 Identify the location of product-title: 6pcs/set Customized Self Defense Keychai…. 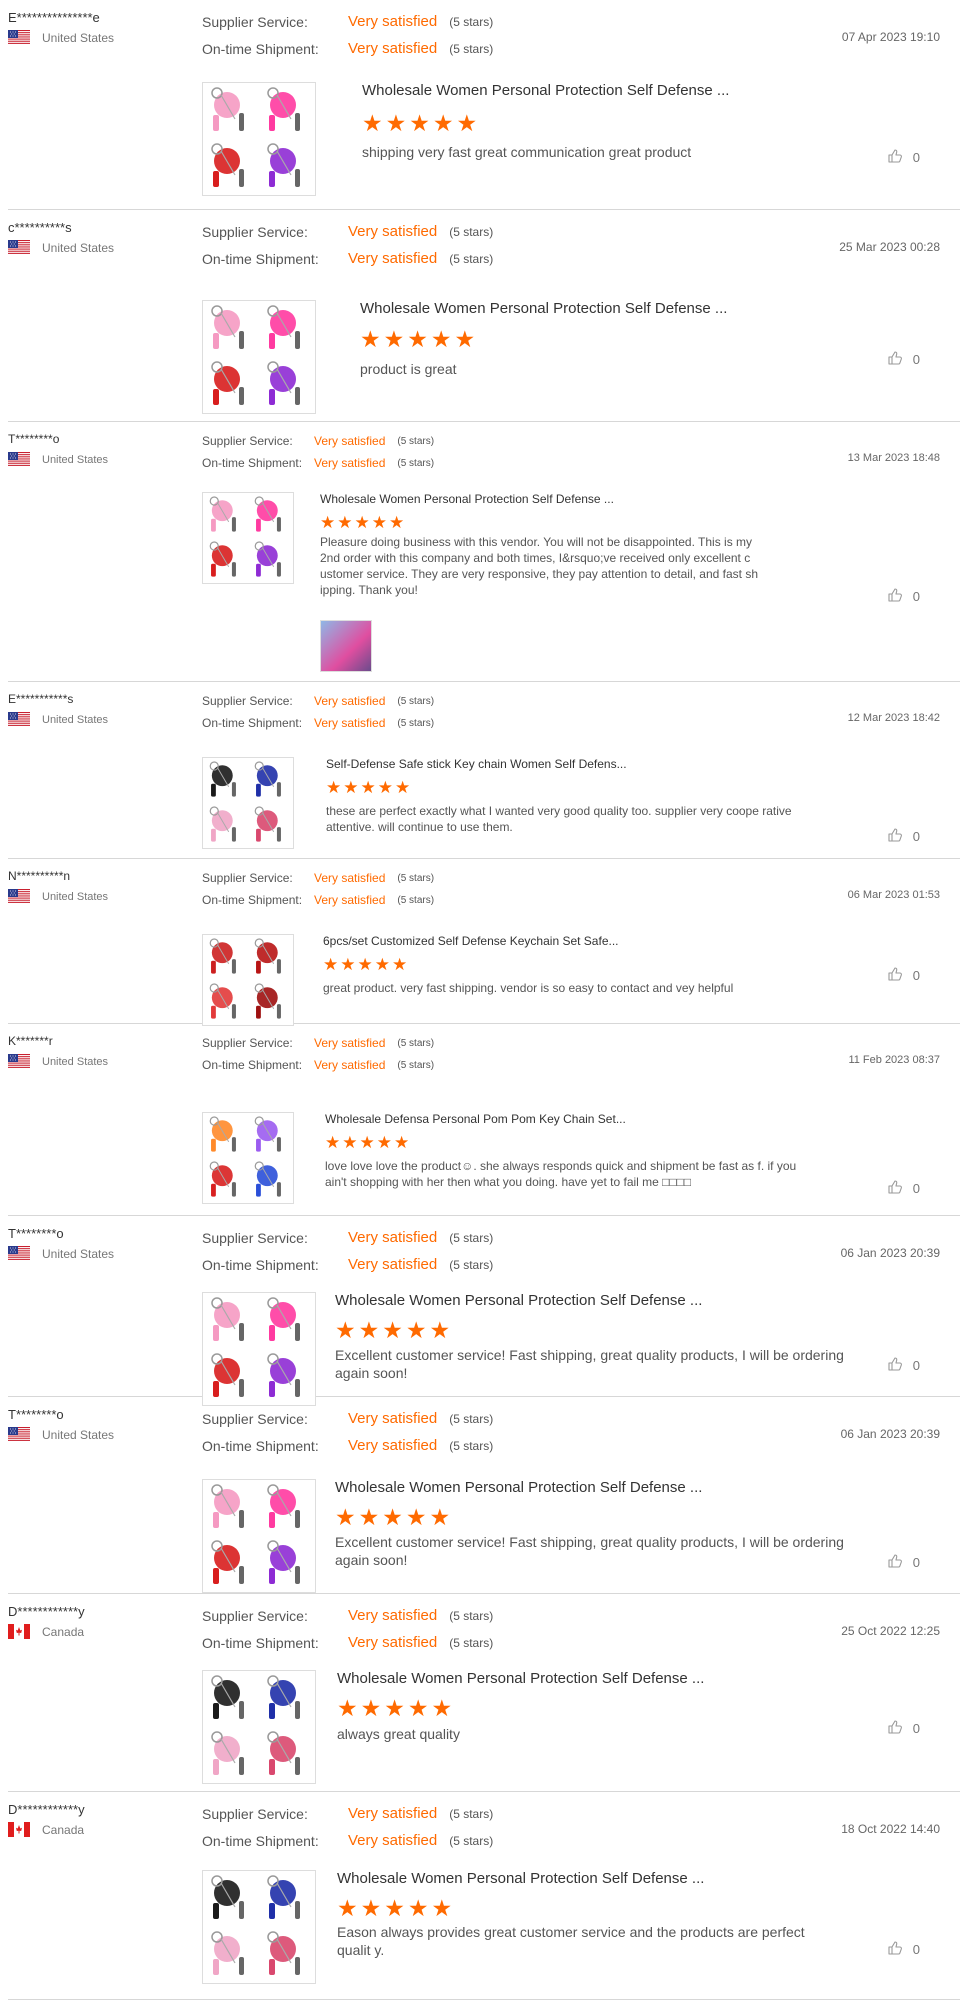
(471, 941).